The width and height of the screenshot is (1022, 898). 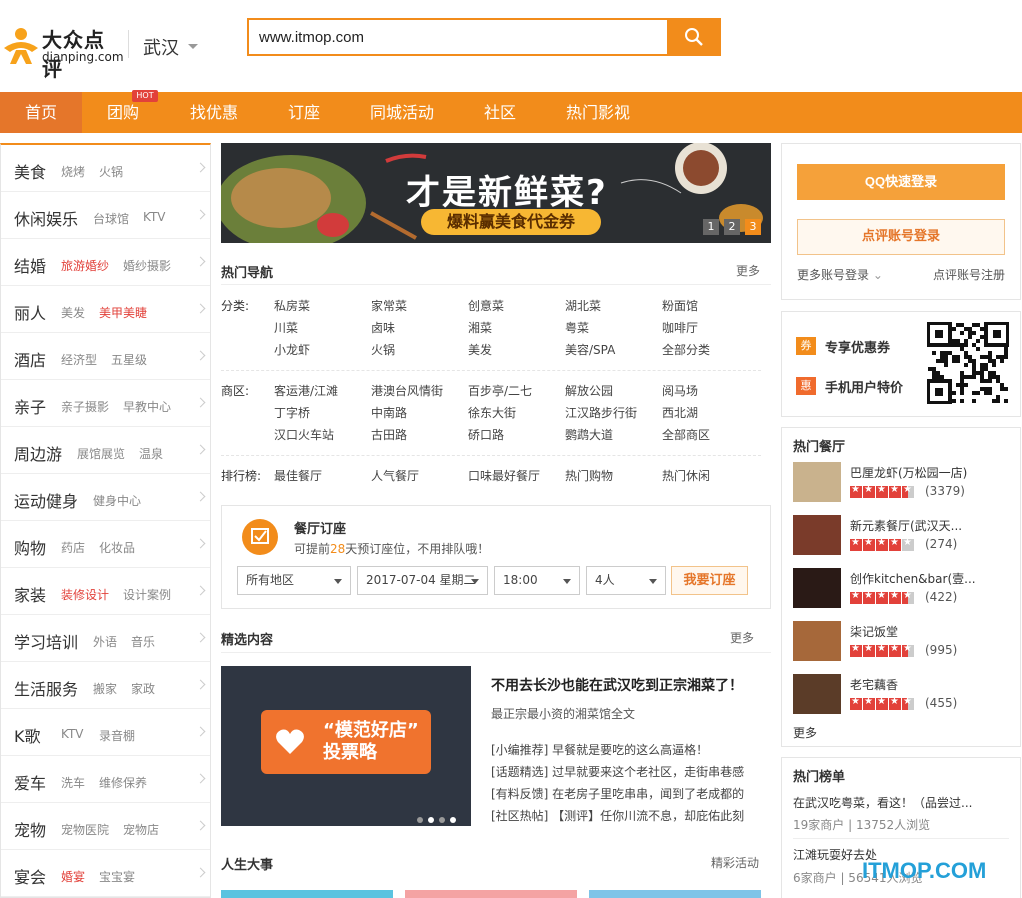 What do you see at coordinates (306, 390) in the screenshot?
I see `hot-nav-link: 客运港/江滩` at bounding box center [306, 390].